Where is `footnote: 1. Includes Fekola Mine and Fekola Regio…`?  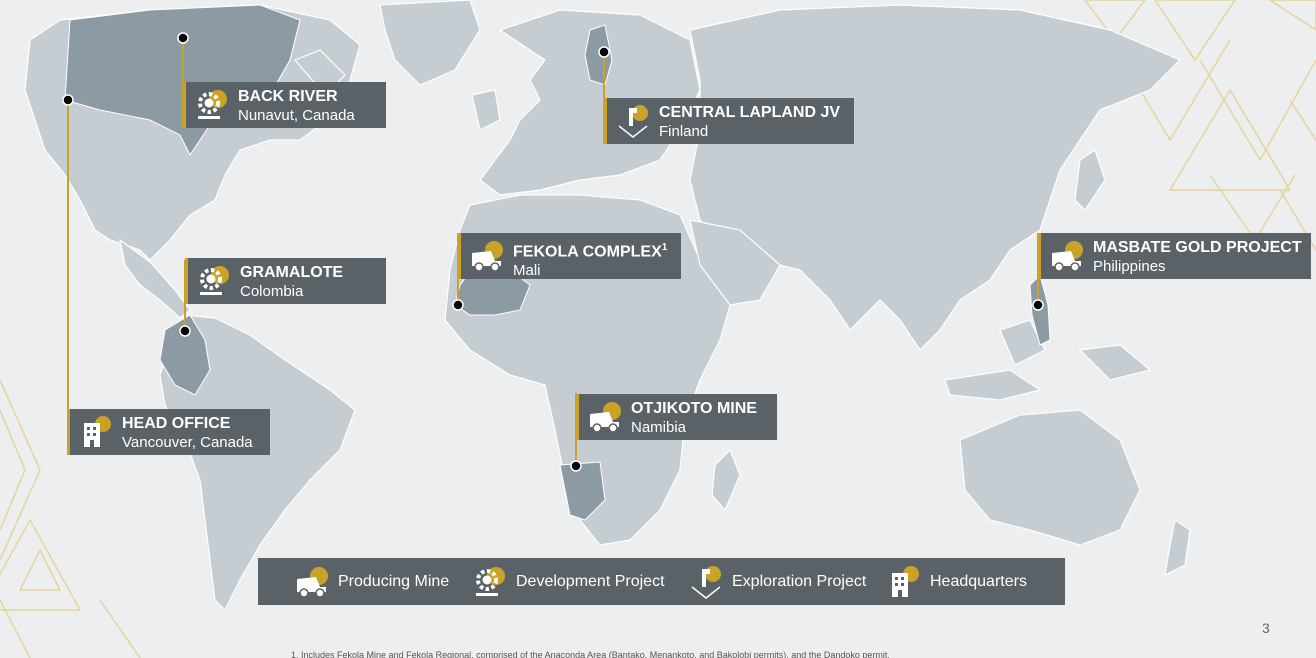
footnote: 1. Includes Fekola Mine and Fekola Regio… is located at coordinates (590, 654).